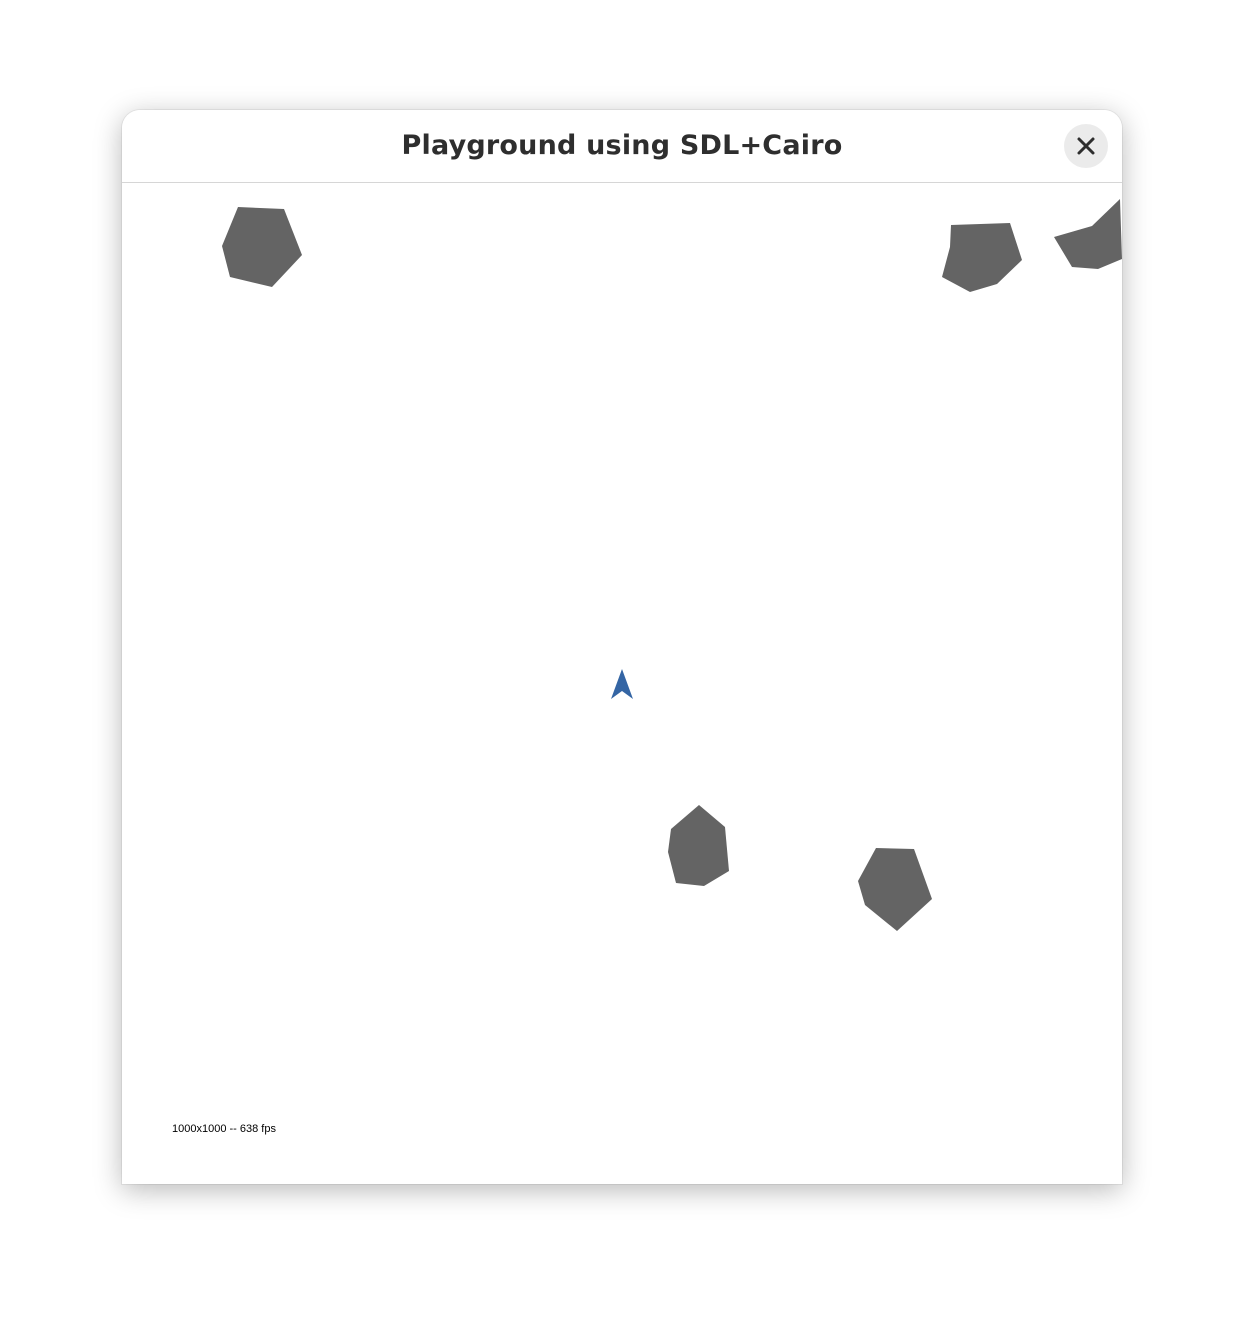 Image resolution: width=1244 pixels, height=1318 pixels. I want to click on close-icon, so click(1086, 146).